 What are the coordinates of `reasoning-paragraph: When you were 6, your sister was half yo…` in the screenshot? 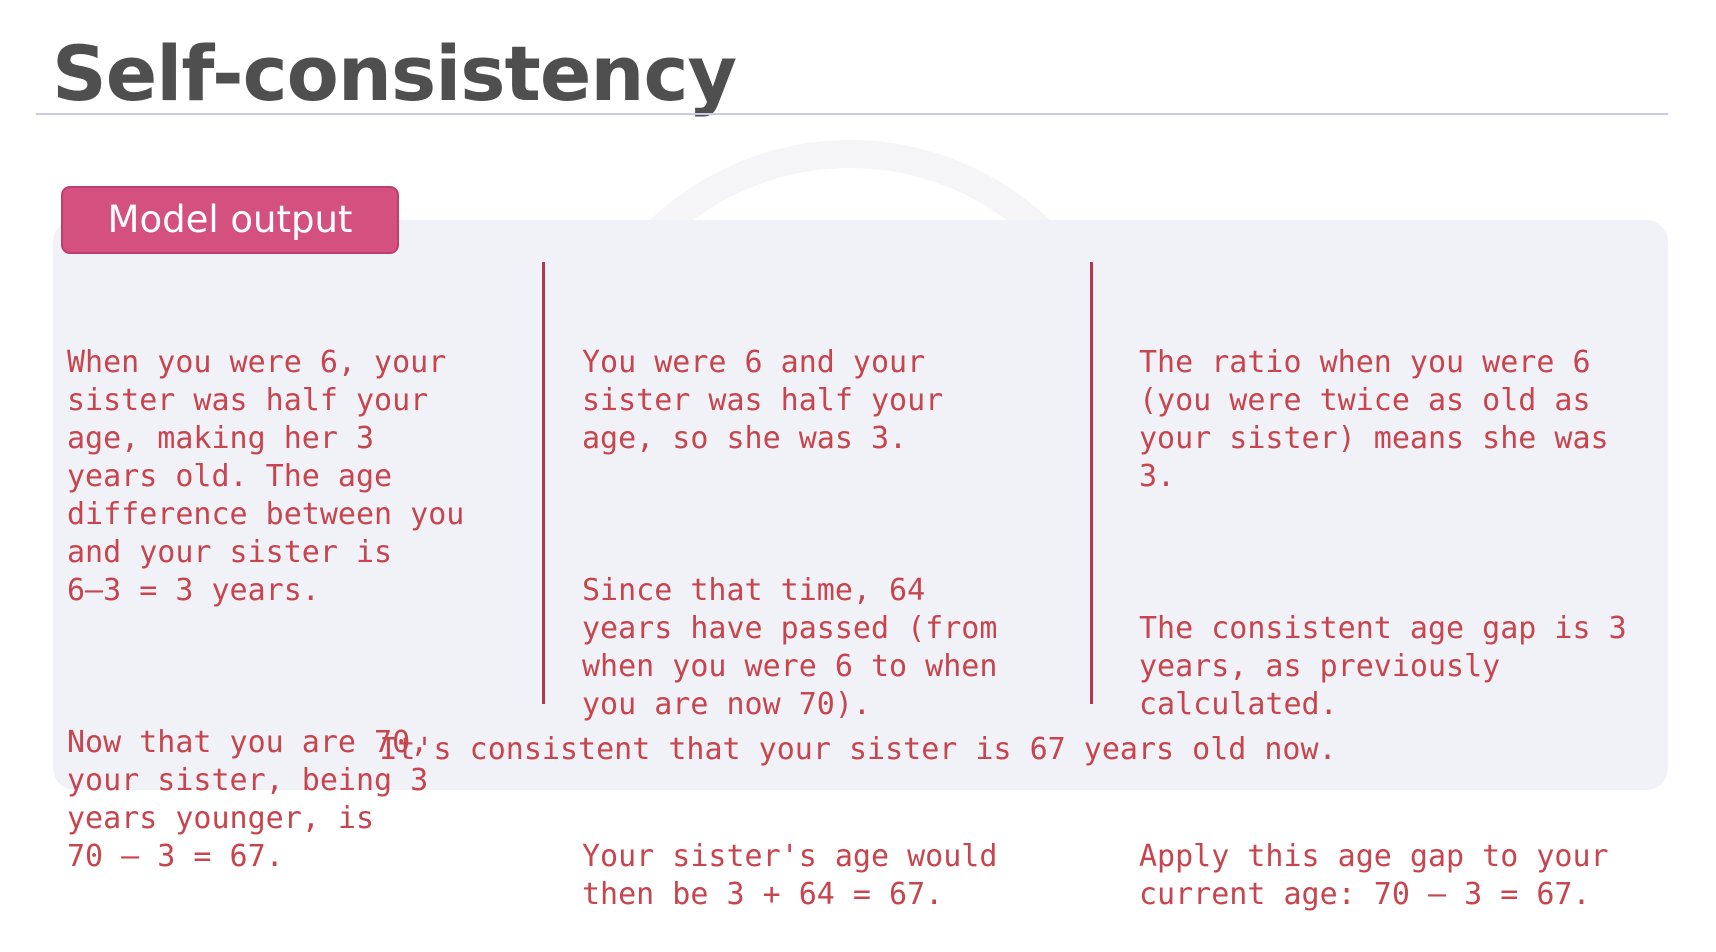 It's located at (266, 476).